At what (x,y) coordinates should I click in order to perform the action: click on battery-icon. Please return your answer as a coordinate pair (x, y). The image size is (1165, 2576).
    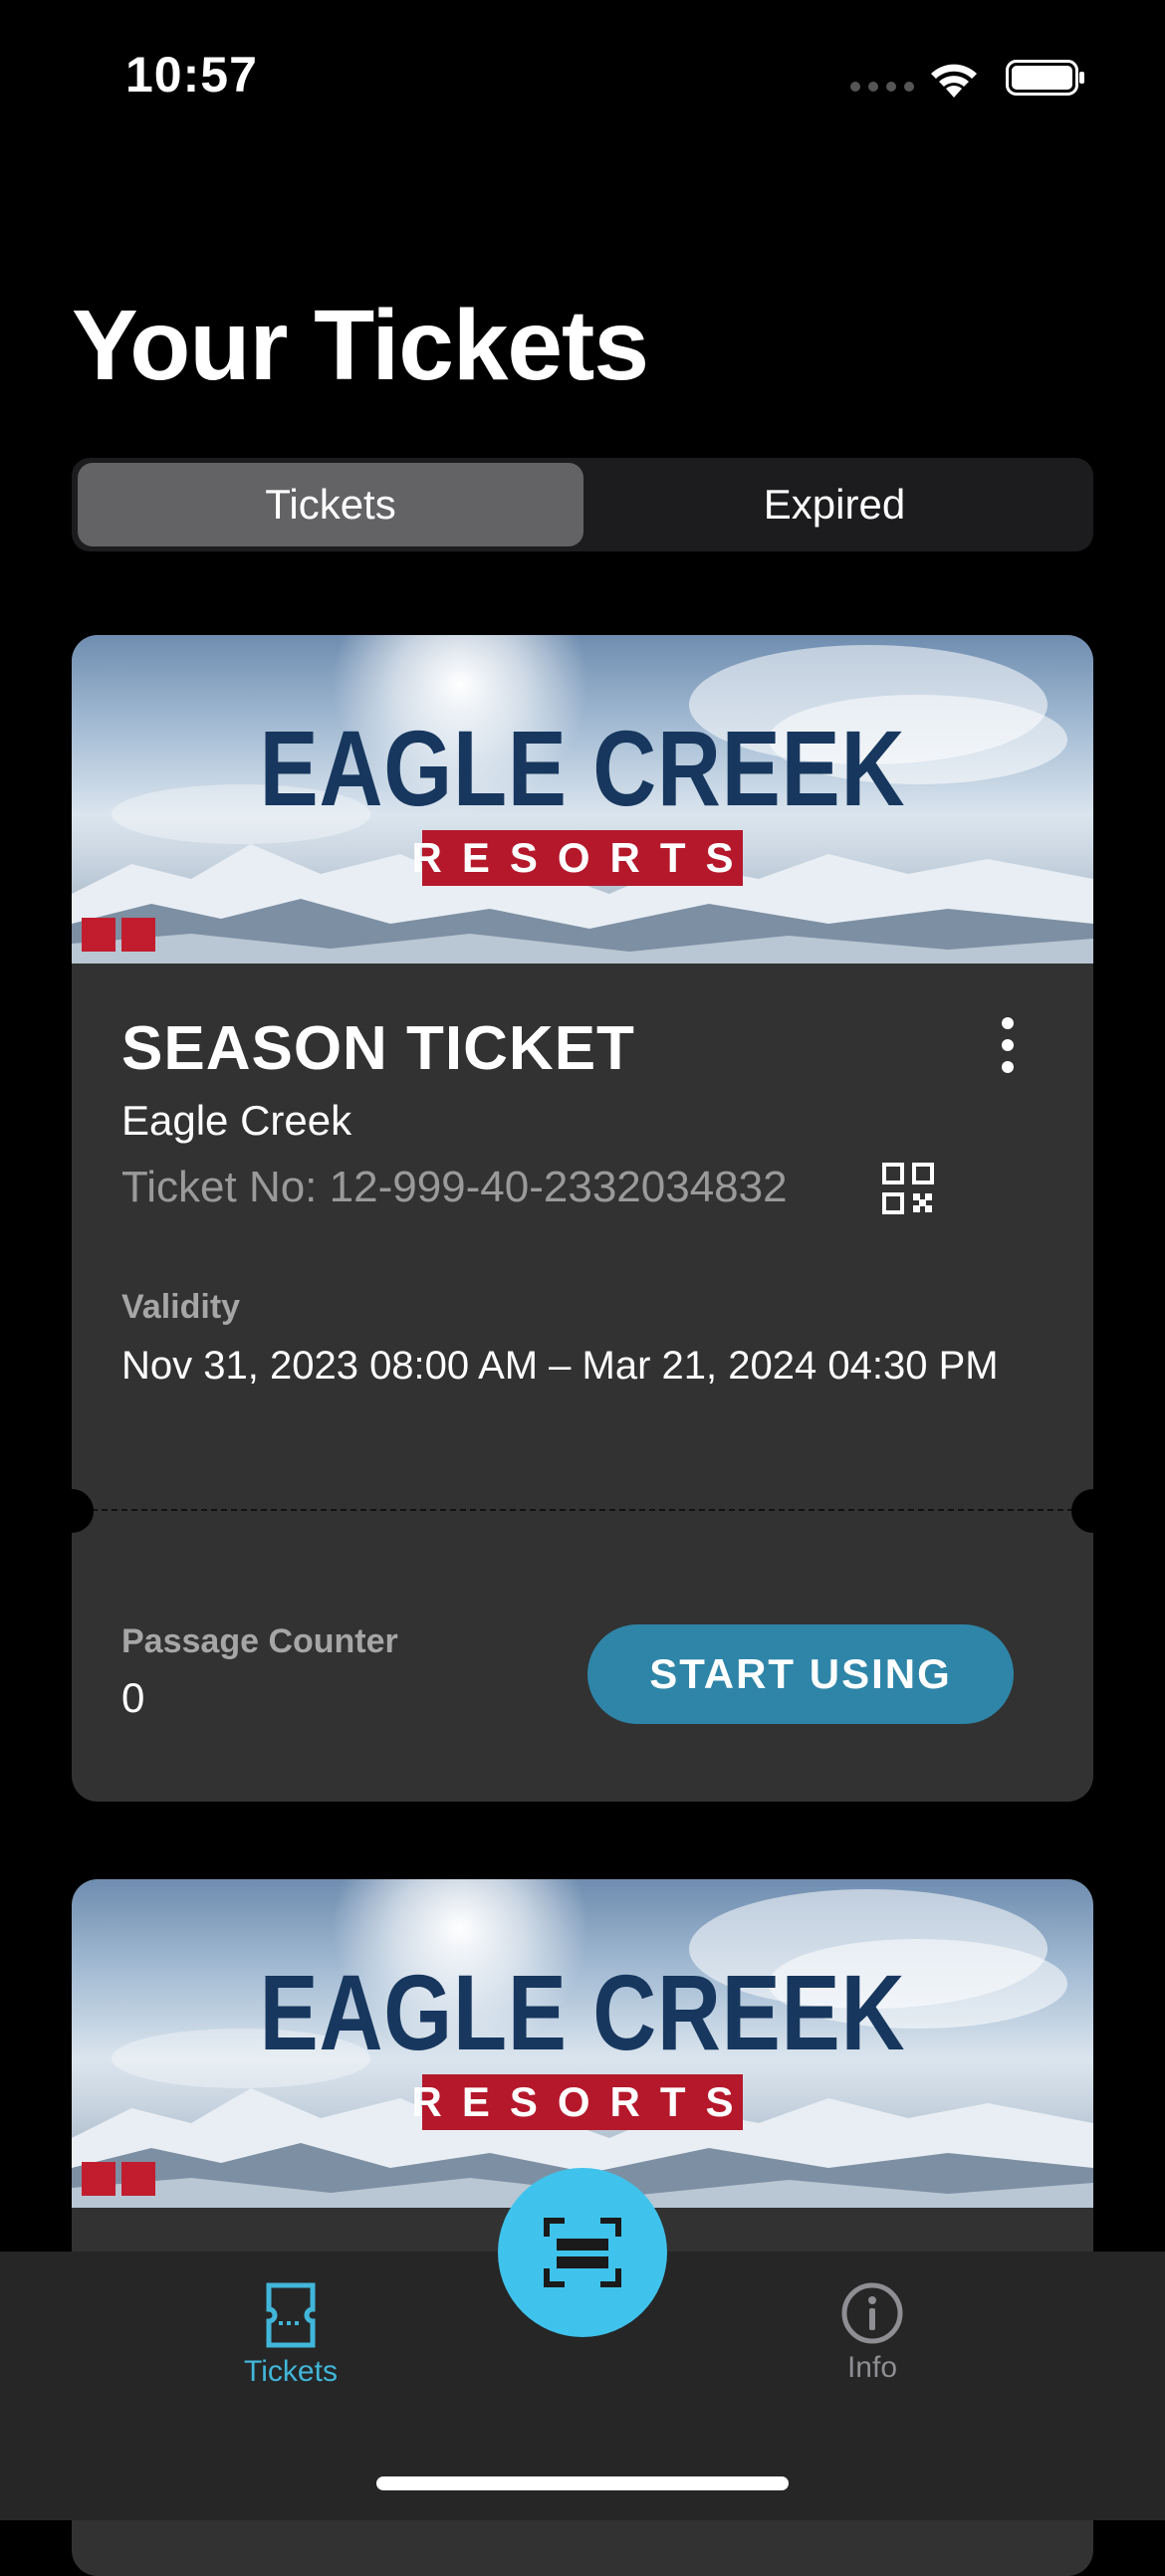
    Looking at the image, I should click on (1045, 78).